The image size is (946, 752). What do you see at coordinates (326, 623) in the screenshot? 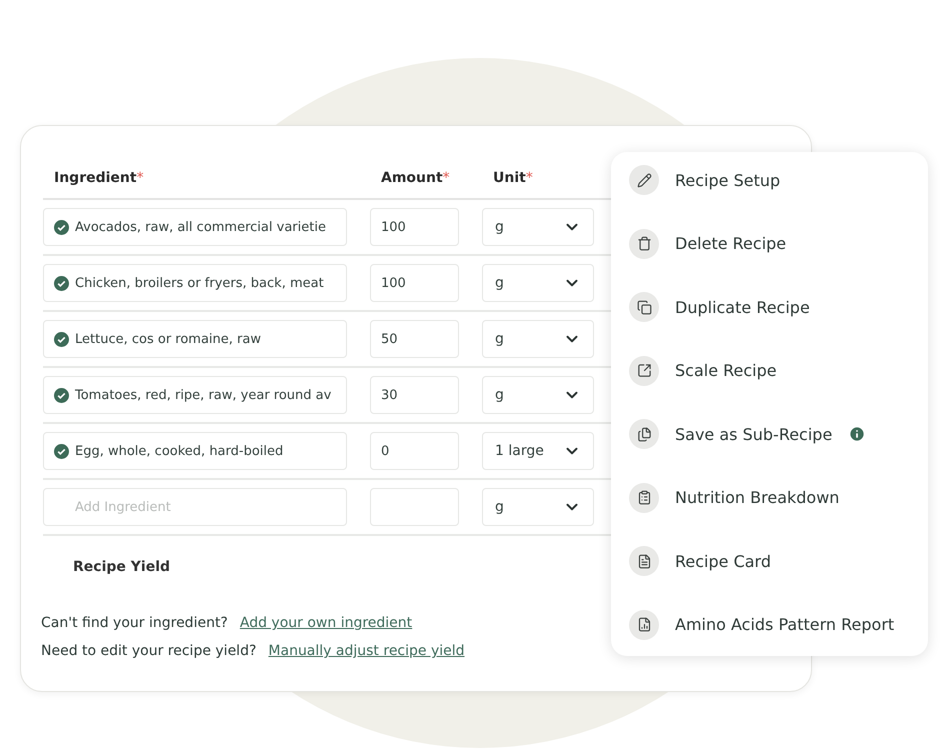
I see `help-link: Add your own ingredient` at bounding box center [326, 623].